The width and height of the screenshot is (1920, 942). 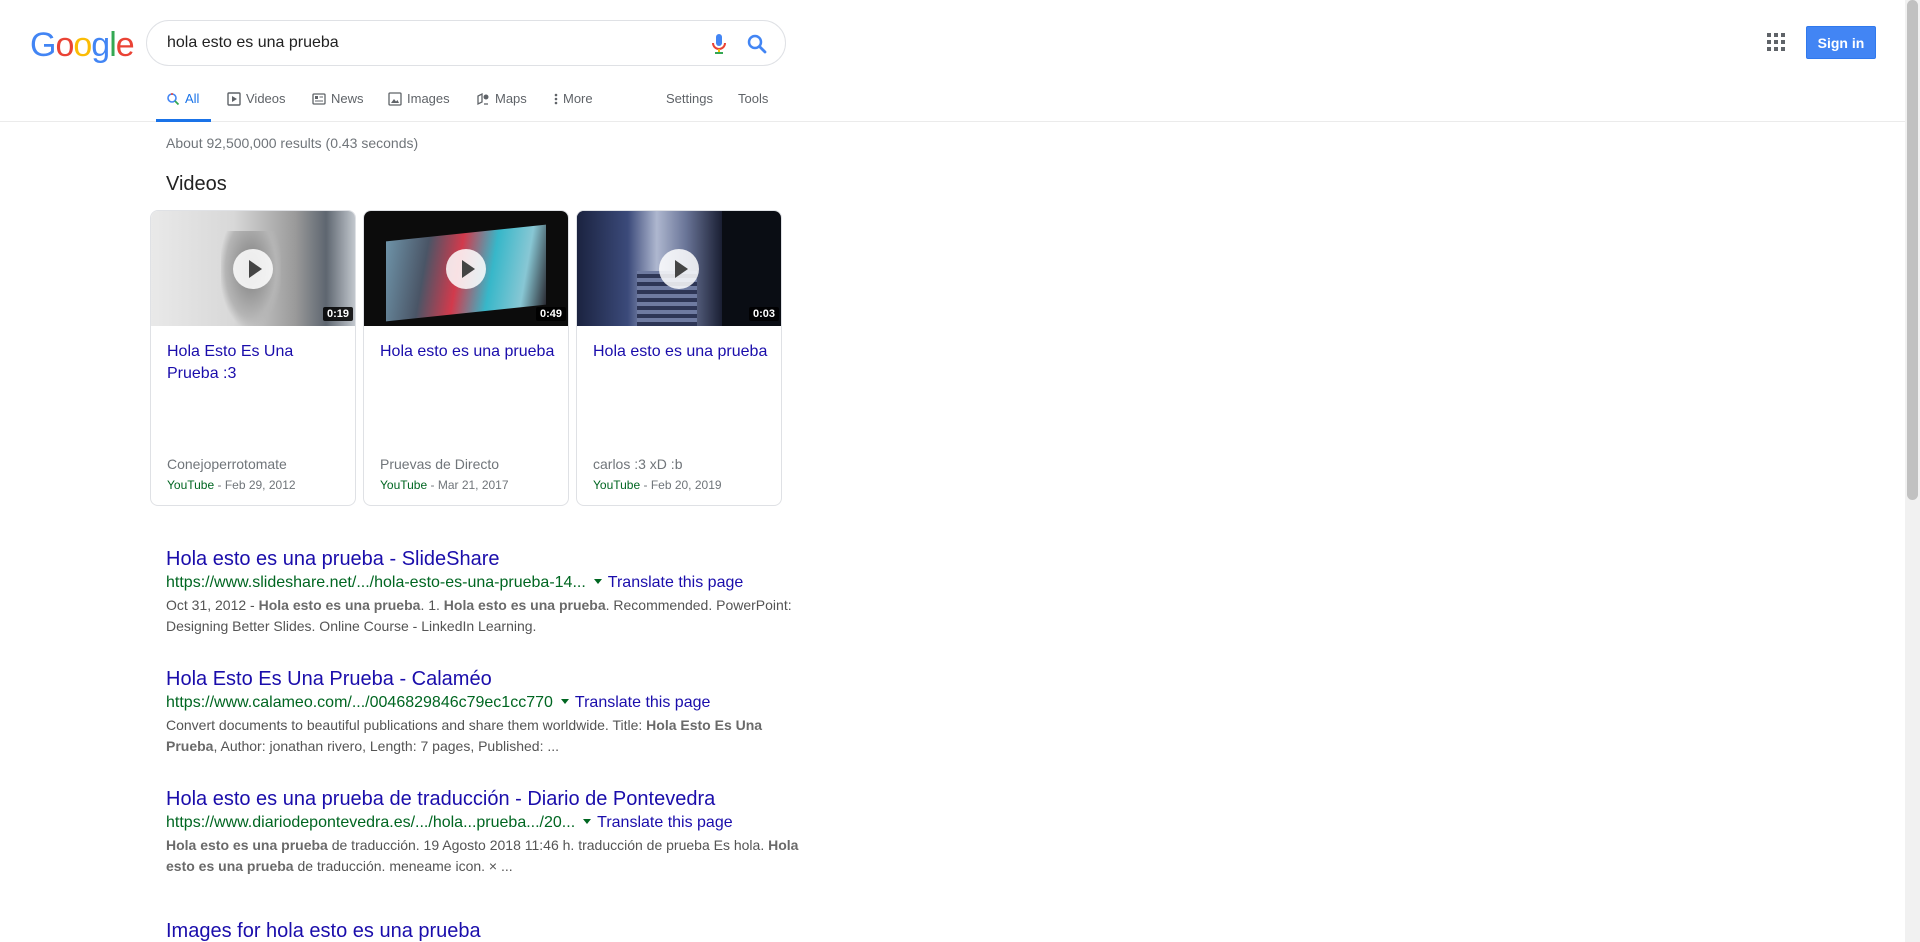 I want to click on microphone-icon, so click(x=719, y=44).